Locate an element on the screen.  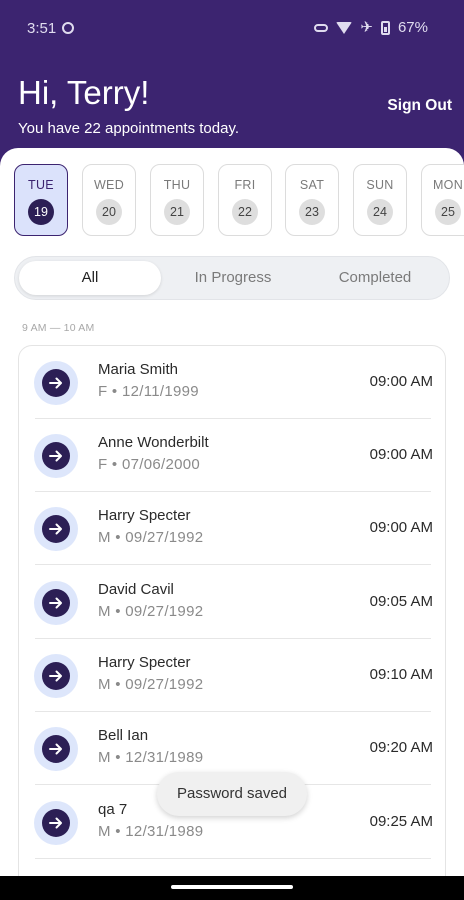
patient-meta: F • 12/11/1999 is located at coordinates (148, 391).